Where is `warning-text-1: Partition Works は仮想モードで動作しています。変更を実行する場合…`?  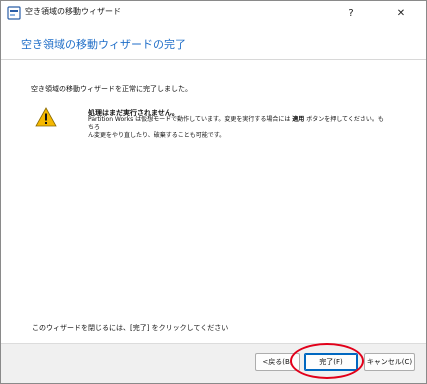 warning-text-1: Partition Works は仮想モードで動作しています。変更を実行する場合… is located at coordinates (190, 119).